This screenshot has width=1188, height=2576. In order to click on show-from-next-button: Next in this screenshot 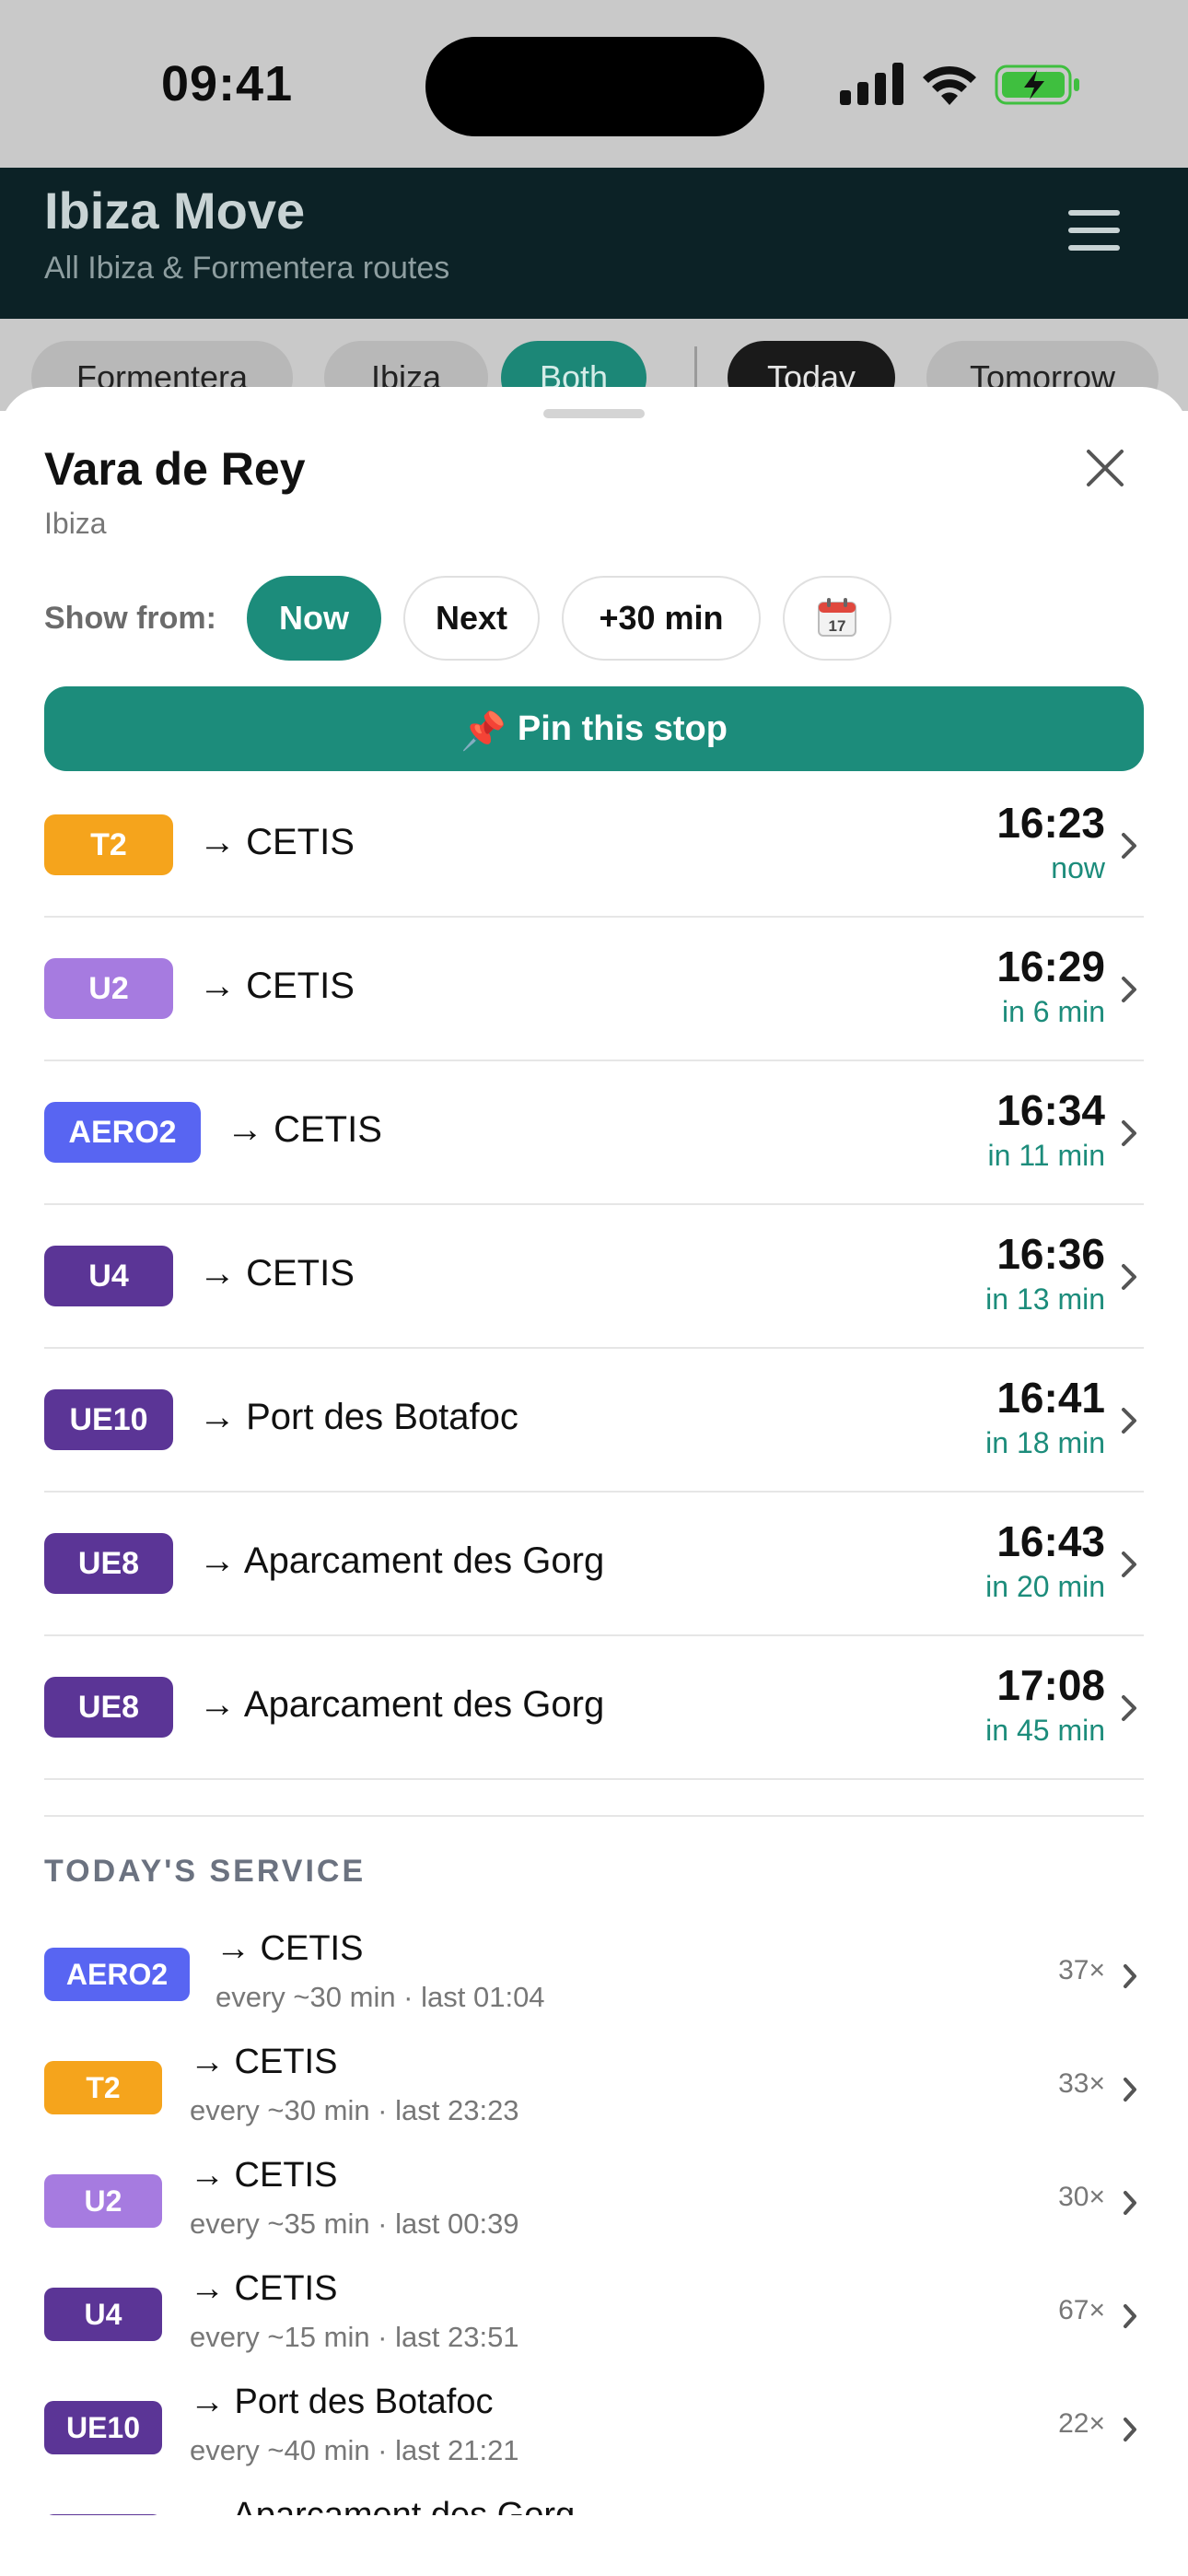, I will do `click(471, 618)`.